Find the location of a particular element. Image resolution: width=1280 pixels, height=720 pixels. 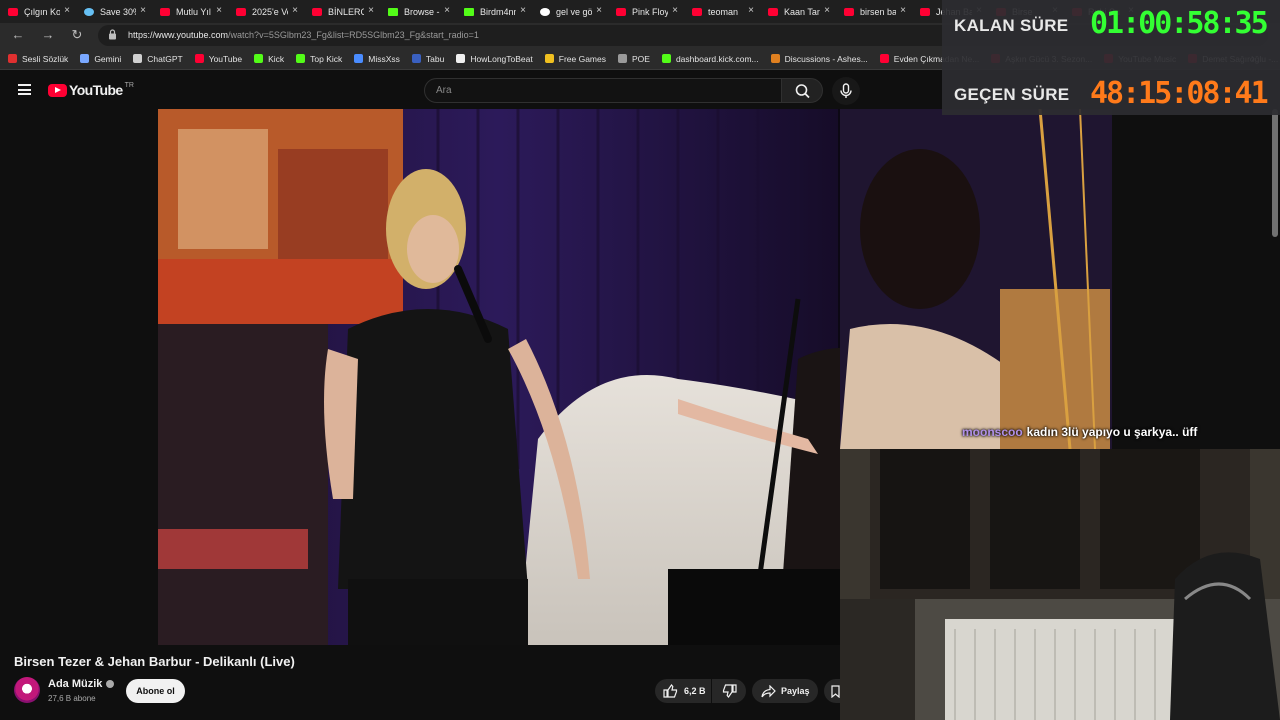

search-icon is located at coordinates (802, 91).